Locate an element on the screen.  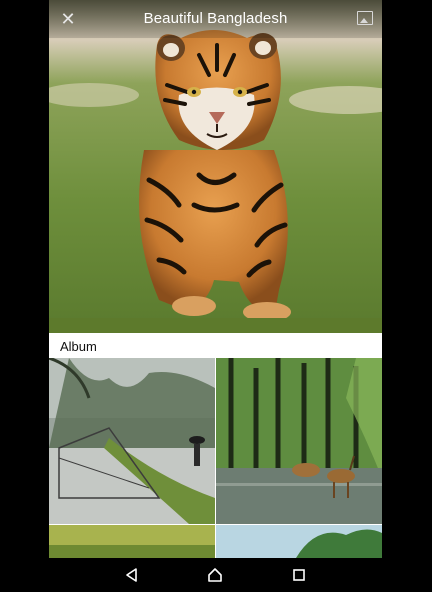
album-photo-green-field is located at coordinates (132, 541).